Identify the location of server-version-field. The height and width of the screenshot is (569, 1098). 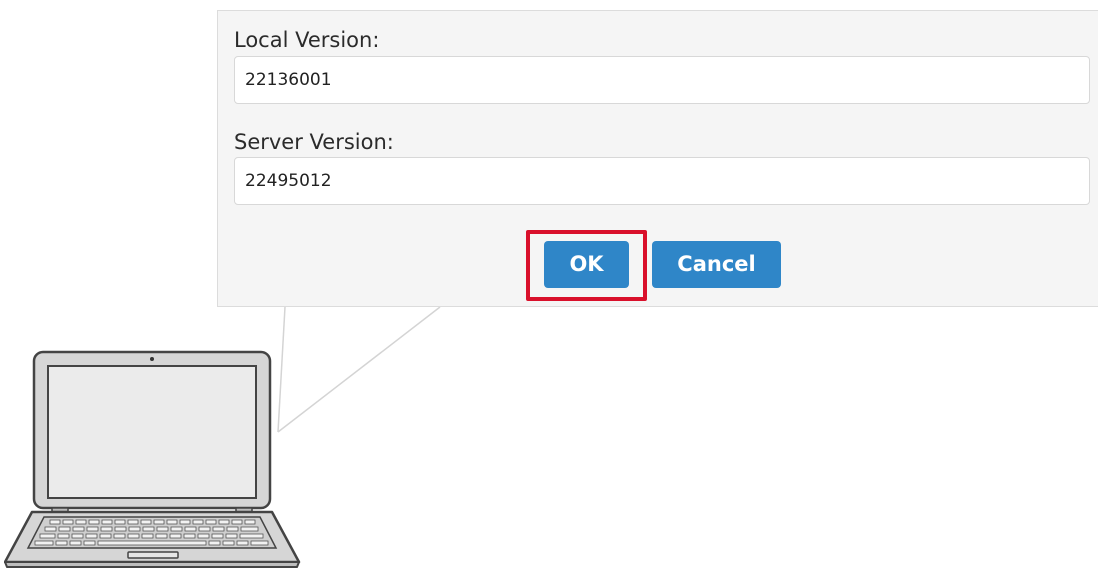
(662, 181).